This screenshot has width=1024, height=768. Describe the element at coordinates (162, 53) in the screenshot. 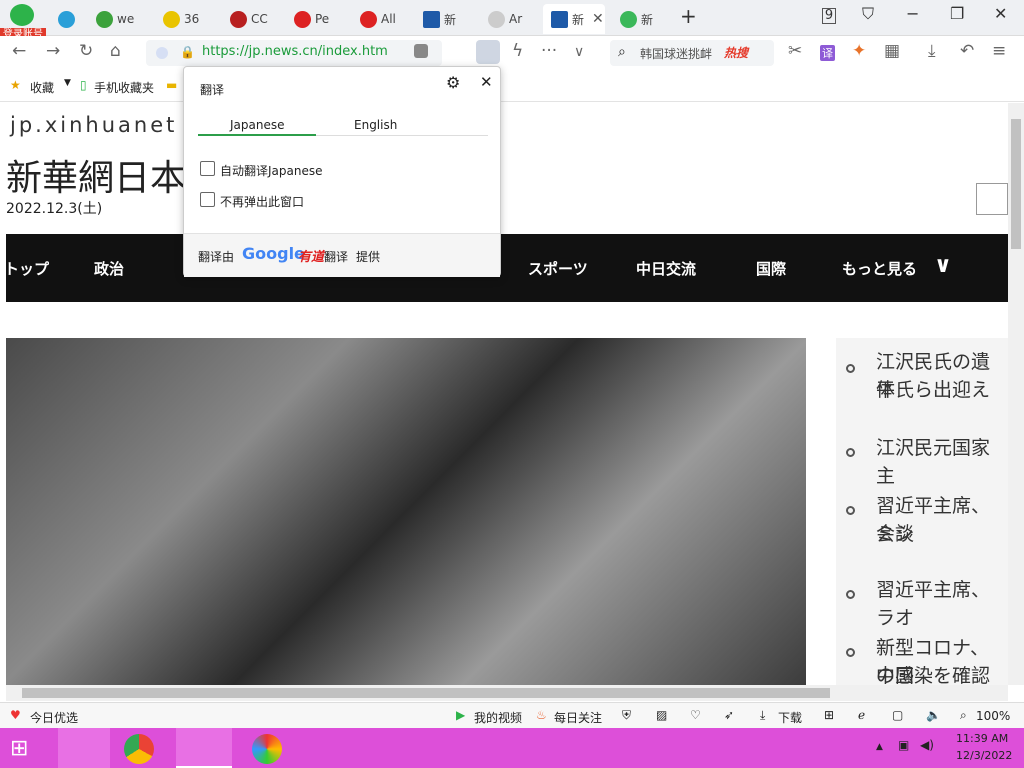

I see `site-info-icon` at that location.